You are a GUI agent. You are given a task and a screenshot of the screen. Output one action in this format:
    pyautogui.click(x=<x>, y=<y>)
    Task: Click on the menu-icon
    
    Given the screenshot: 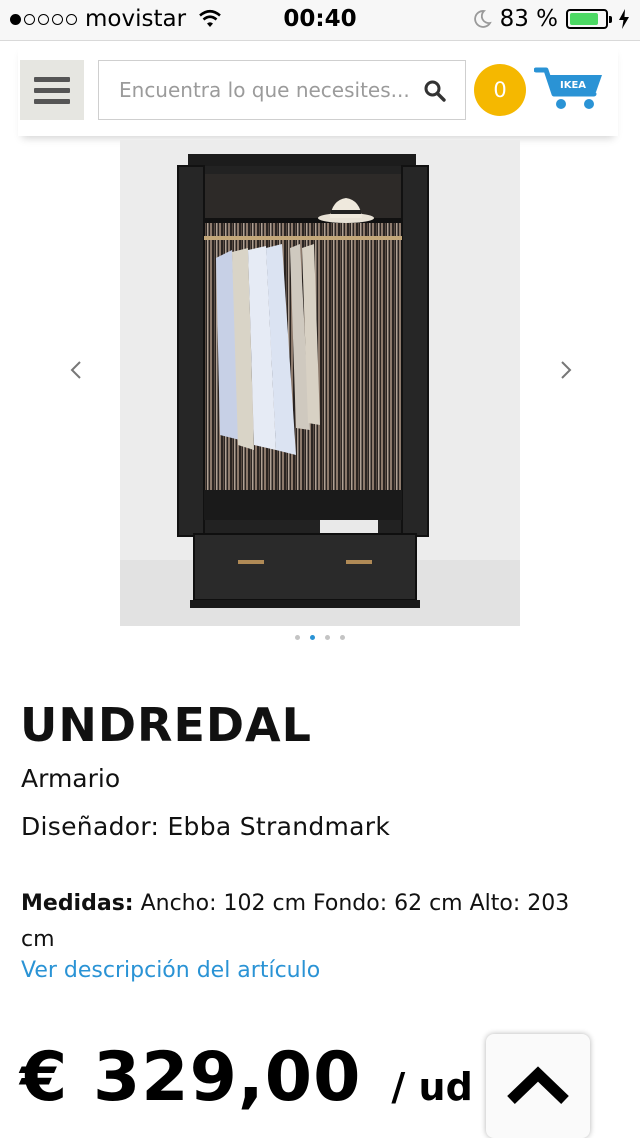 What is the action you would take?
    pyautogui.click(x=52, y=79)
    